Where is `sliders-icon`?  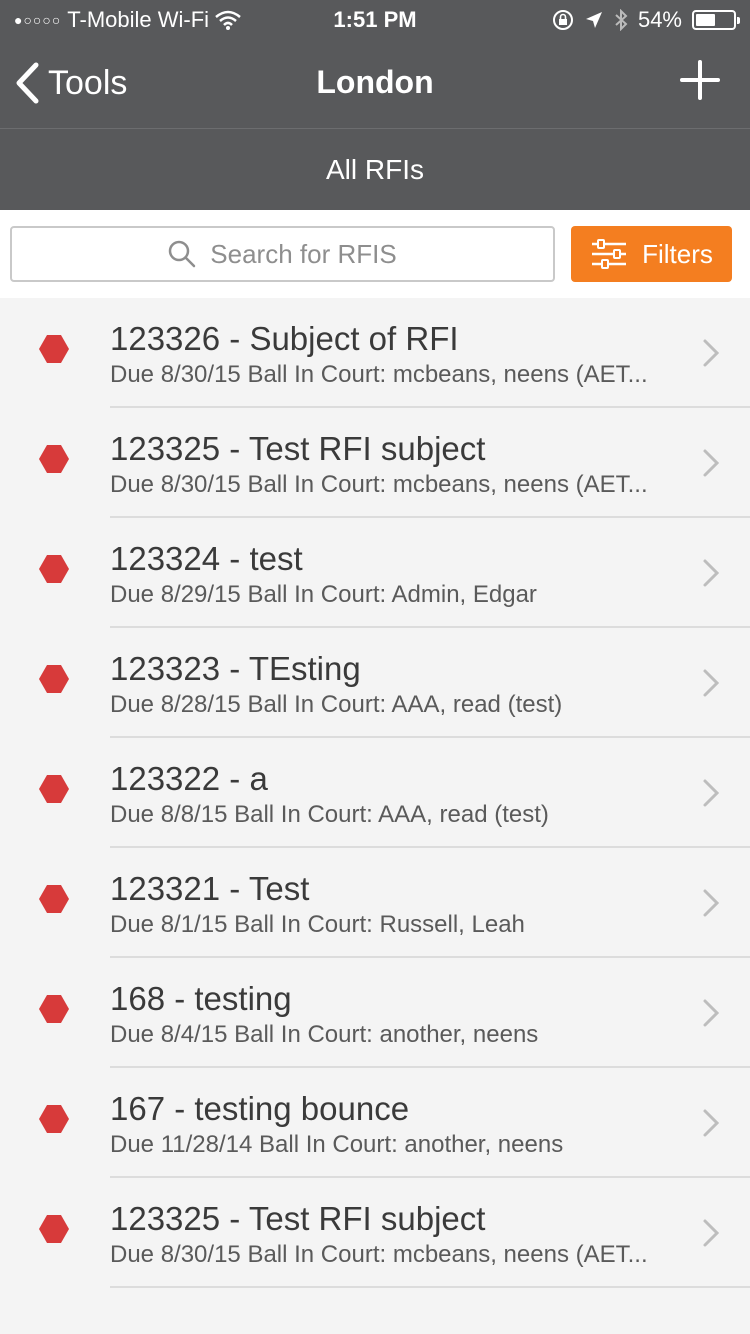 sliders-icon is located at coordinates (609, 254).